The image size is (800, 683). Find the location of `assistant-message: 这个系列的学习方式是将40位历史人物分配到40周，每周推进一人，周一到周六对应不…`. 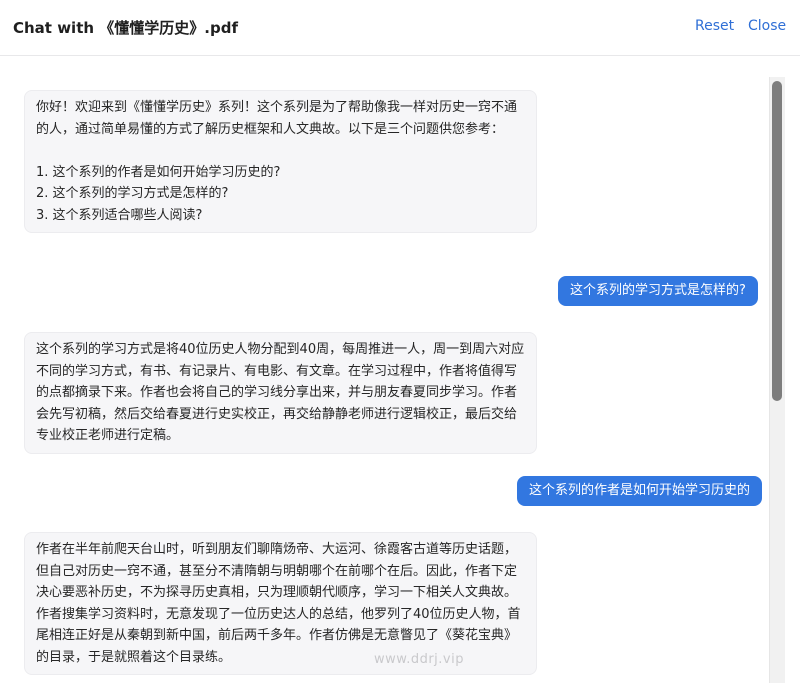

assistant-message: 这个系列的学习方式是将40位历史人物分配到40周，每周推进一人，周一到周六对应不… is located at coordinates (280, 393).